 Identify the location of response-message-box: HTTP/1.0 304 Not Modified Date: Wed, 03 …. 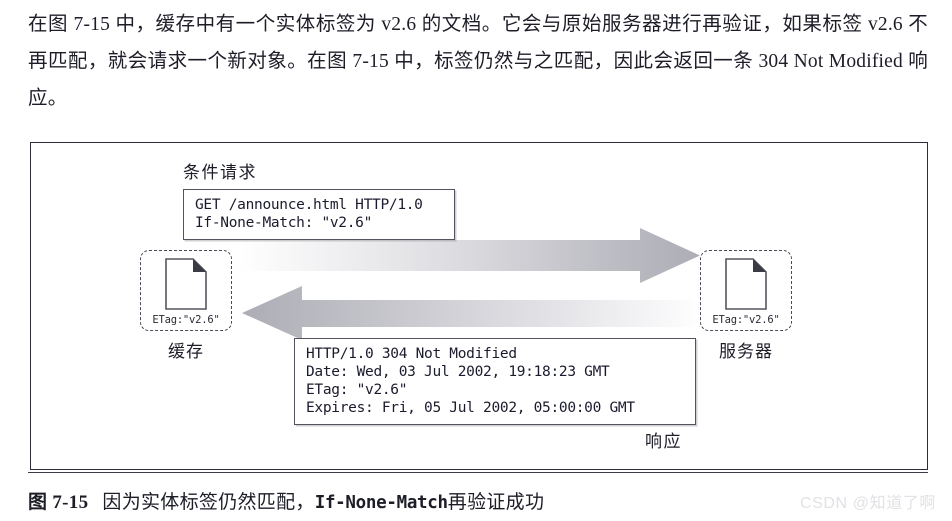
(495, 381).